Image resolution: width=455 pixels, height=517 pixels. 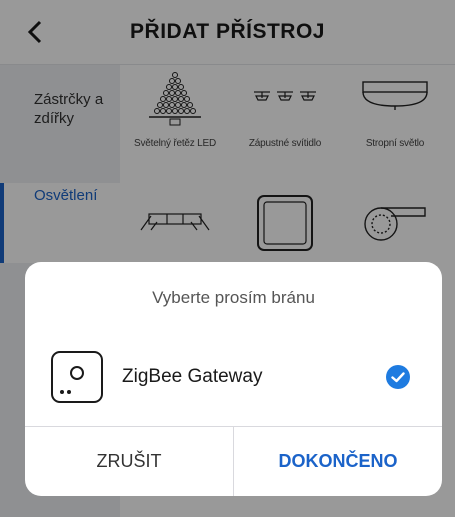 I want to click on check-circle-icon, so click(x=398, y=377).